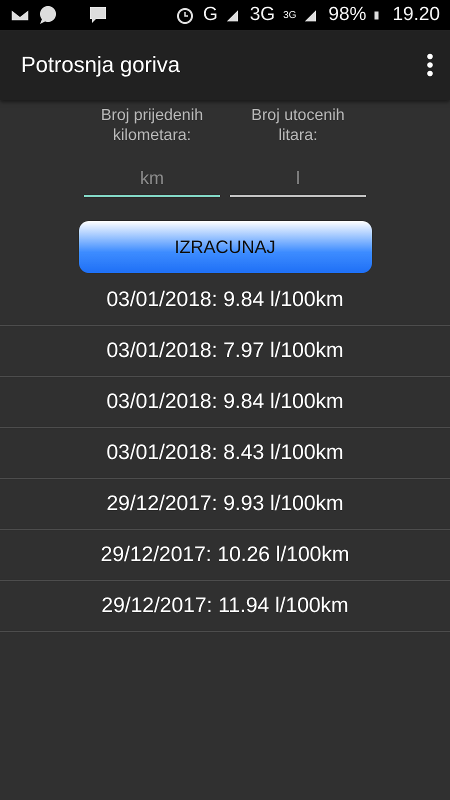 This screenshot has height=800, width=450. What do you see at coordinates (225, 453) in the screenshot?
I see `result-row: 03/01/2018: 8.43 l/100km` at bounding box center [225, 453].